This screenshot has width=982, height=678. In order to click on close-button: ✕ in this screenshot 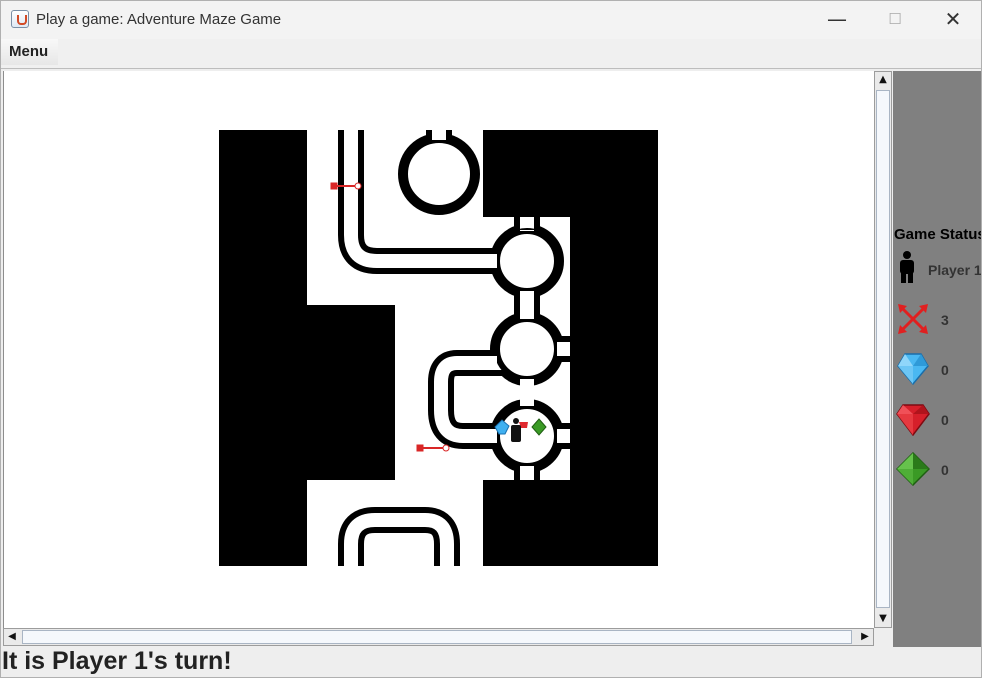, I will do `click(952, 20)`.